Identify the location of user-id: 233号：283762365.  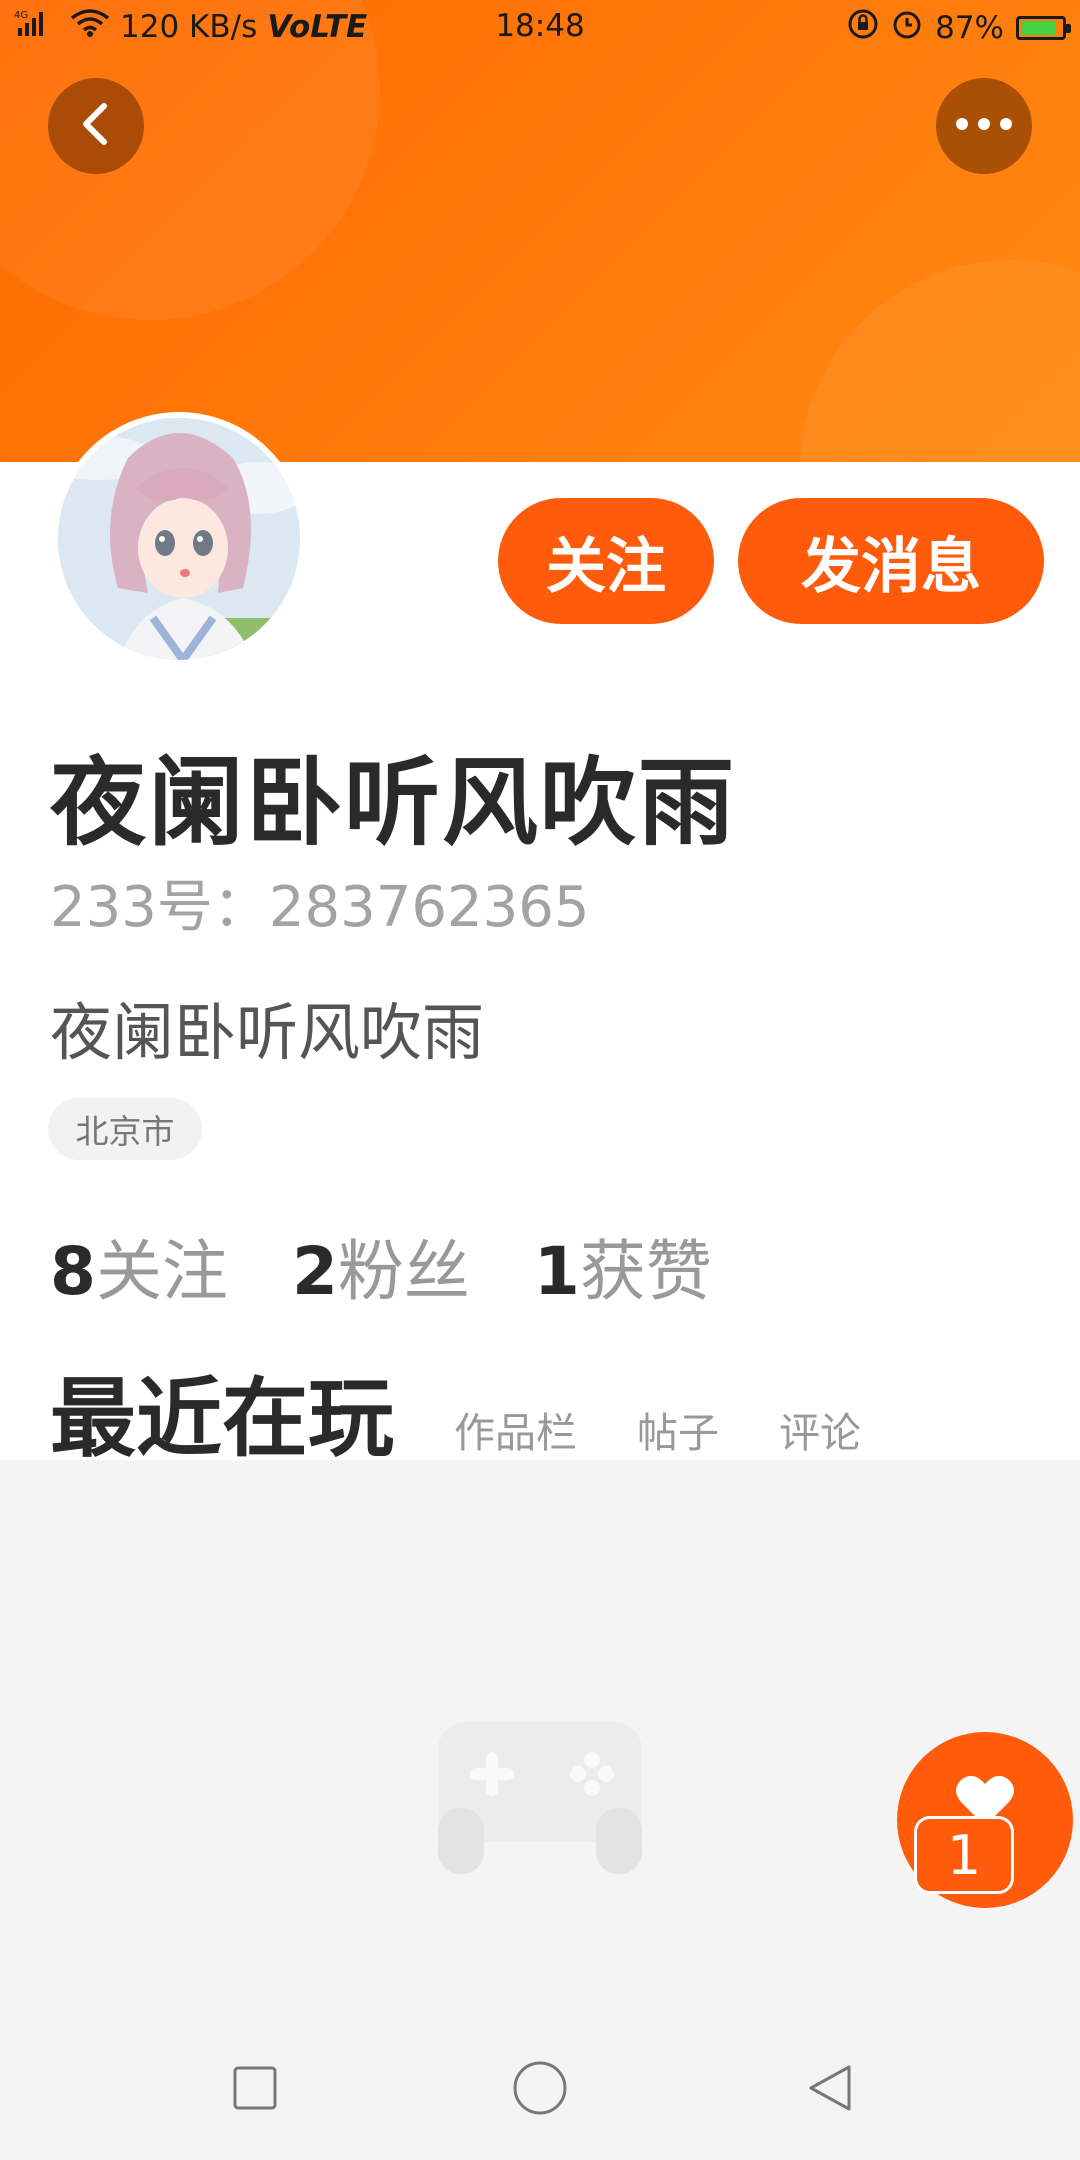
(320, 907).